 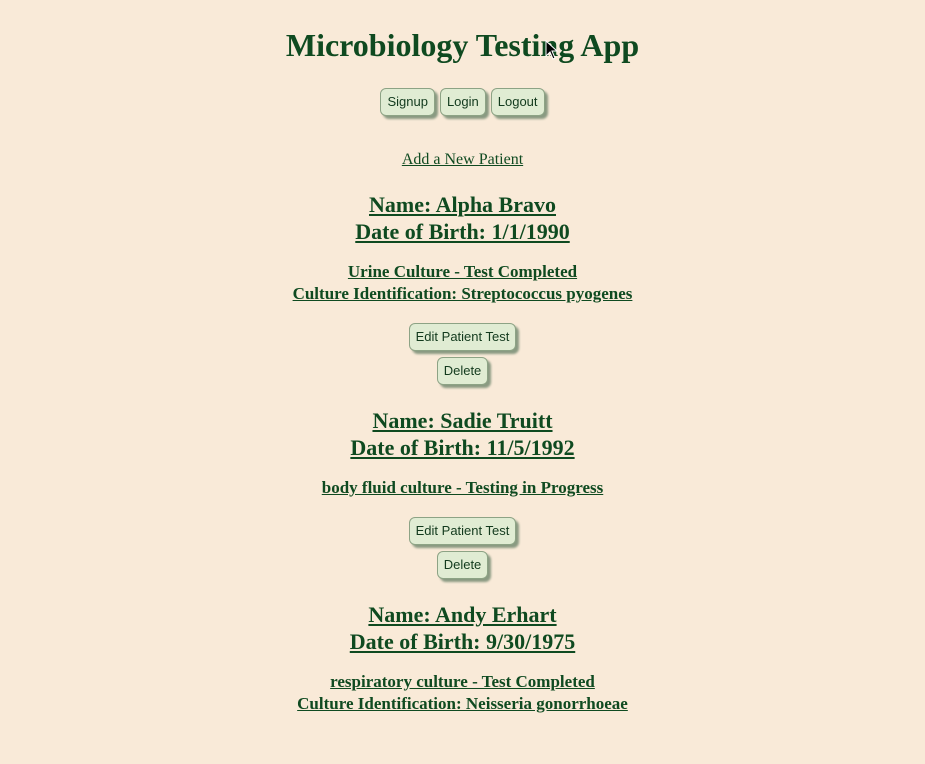 I want to click on mouse-cursor-icon, so click(x=552, y=50).